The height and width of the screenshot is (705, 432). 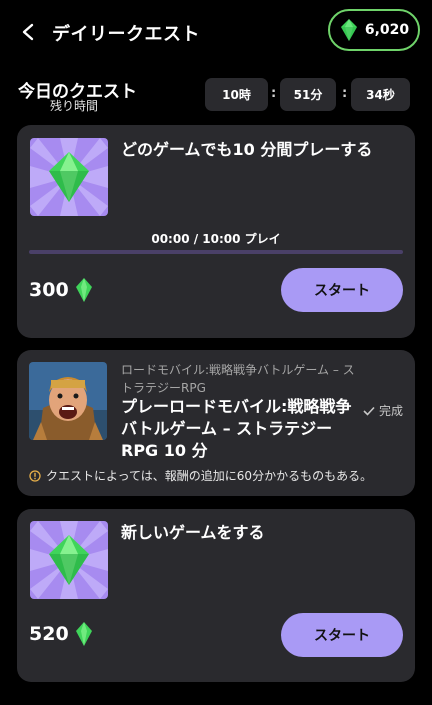 What do you see at coordinates (216, 239) in the screenshot?
I see `quest-progress-text: 00:00 / 10:00 プレイ` at bounding box center [216, 239].